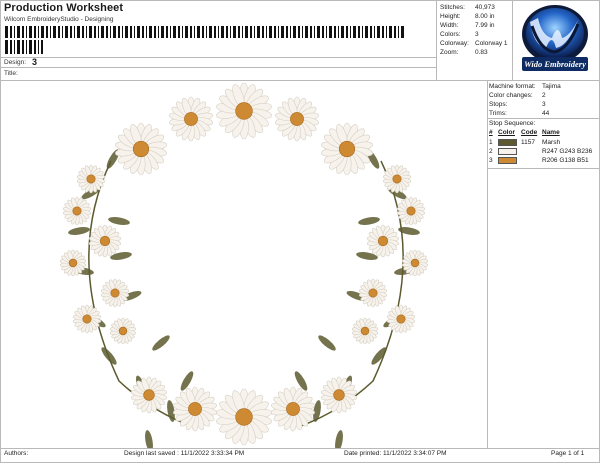  Describe the element at coordinates (546, 113) in the screenshot. I see `machine-value: 44` at that location.